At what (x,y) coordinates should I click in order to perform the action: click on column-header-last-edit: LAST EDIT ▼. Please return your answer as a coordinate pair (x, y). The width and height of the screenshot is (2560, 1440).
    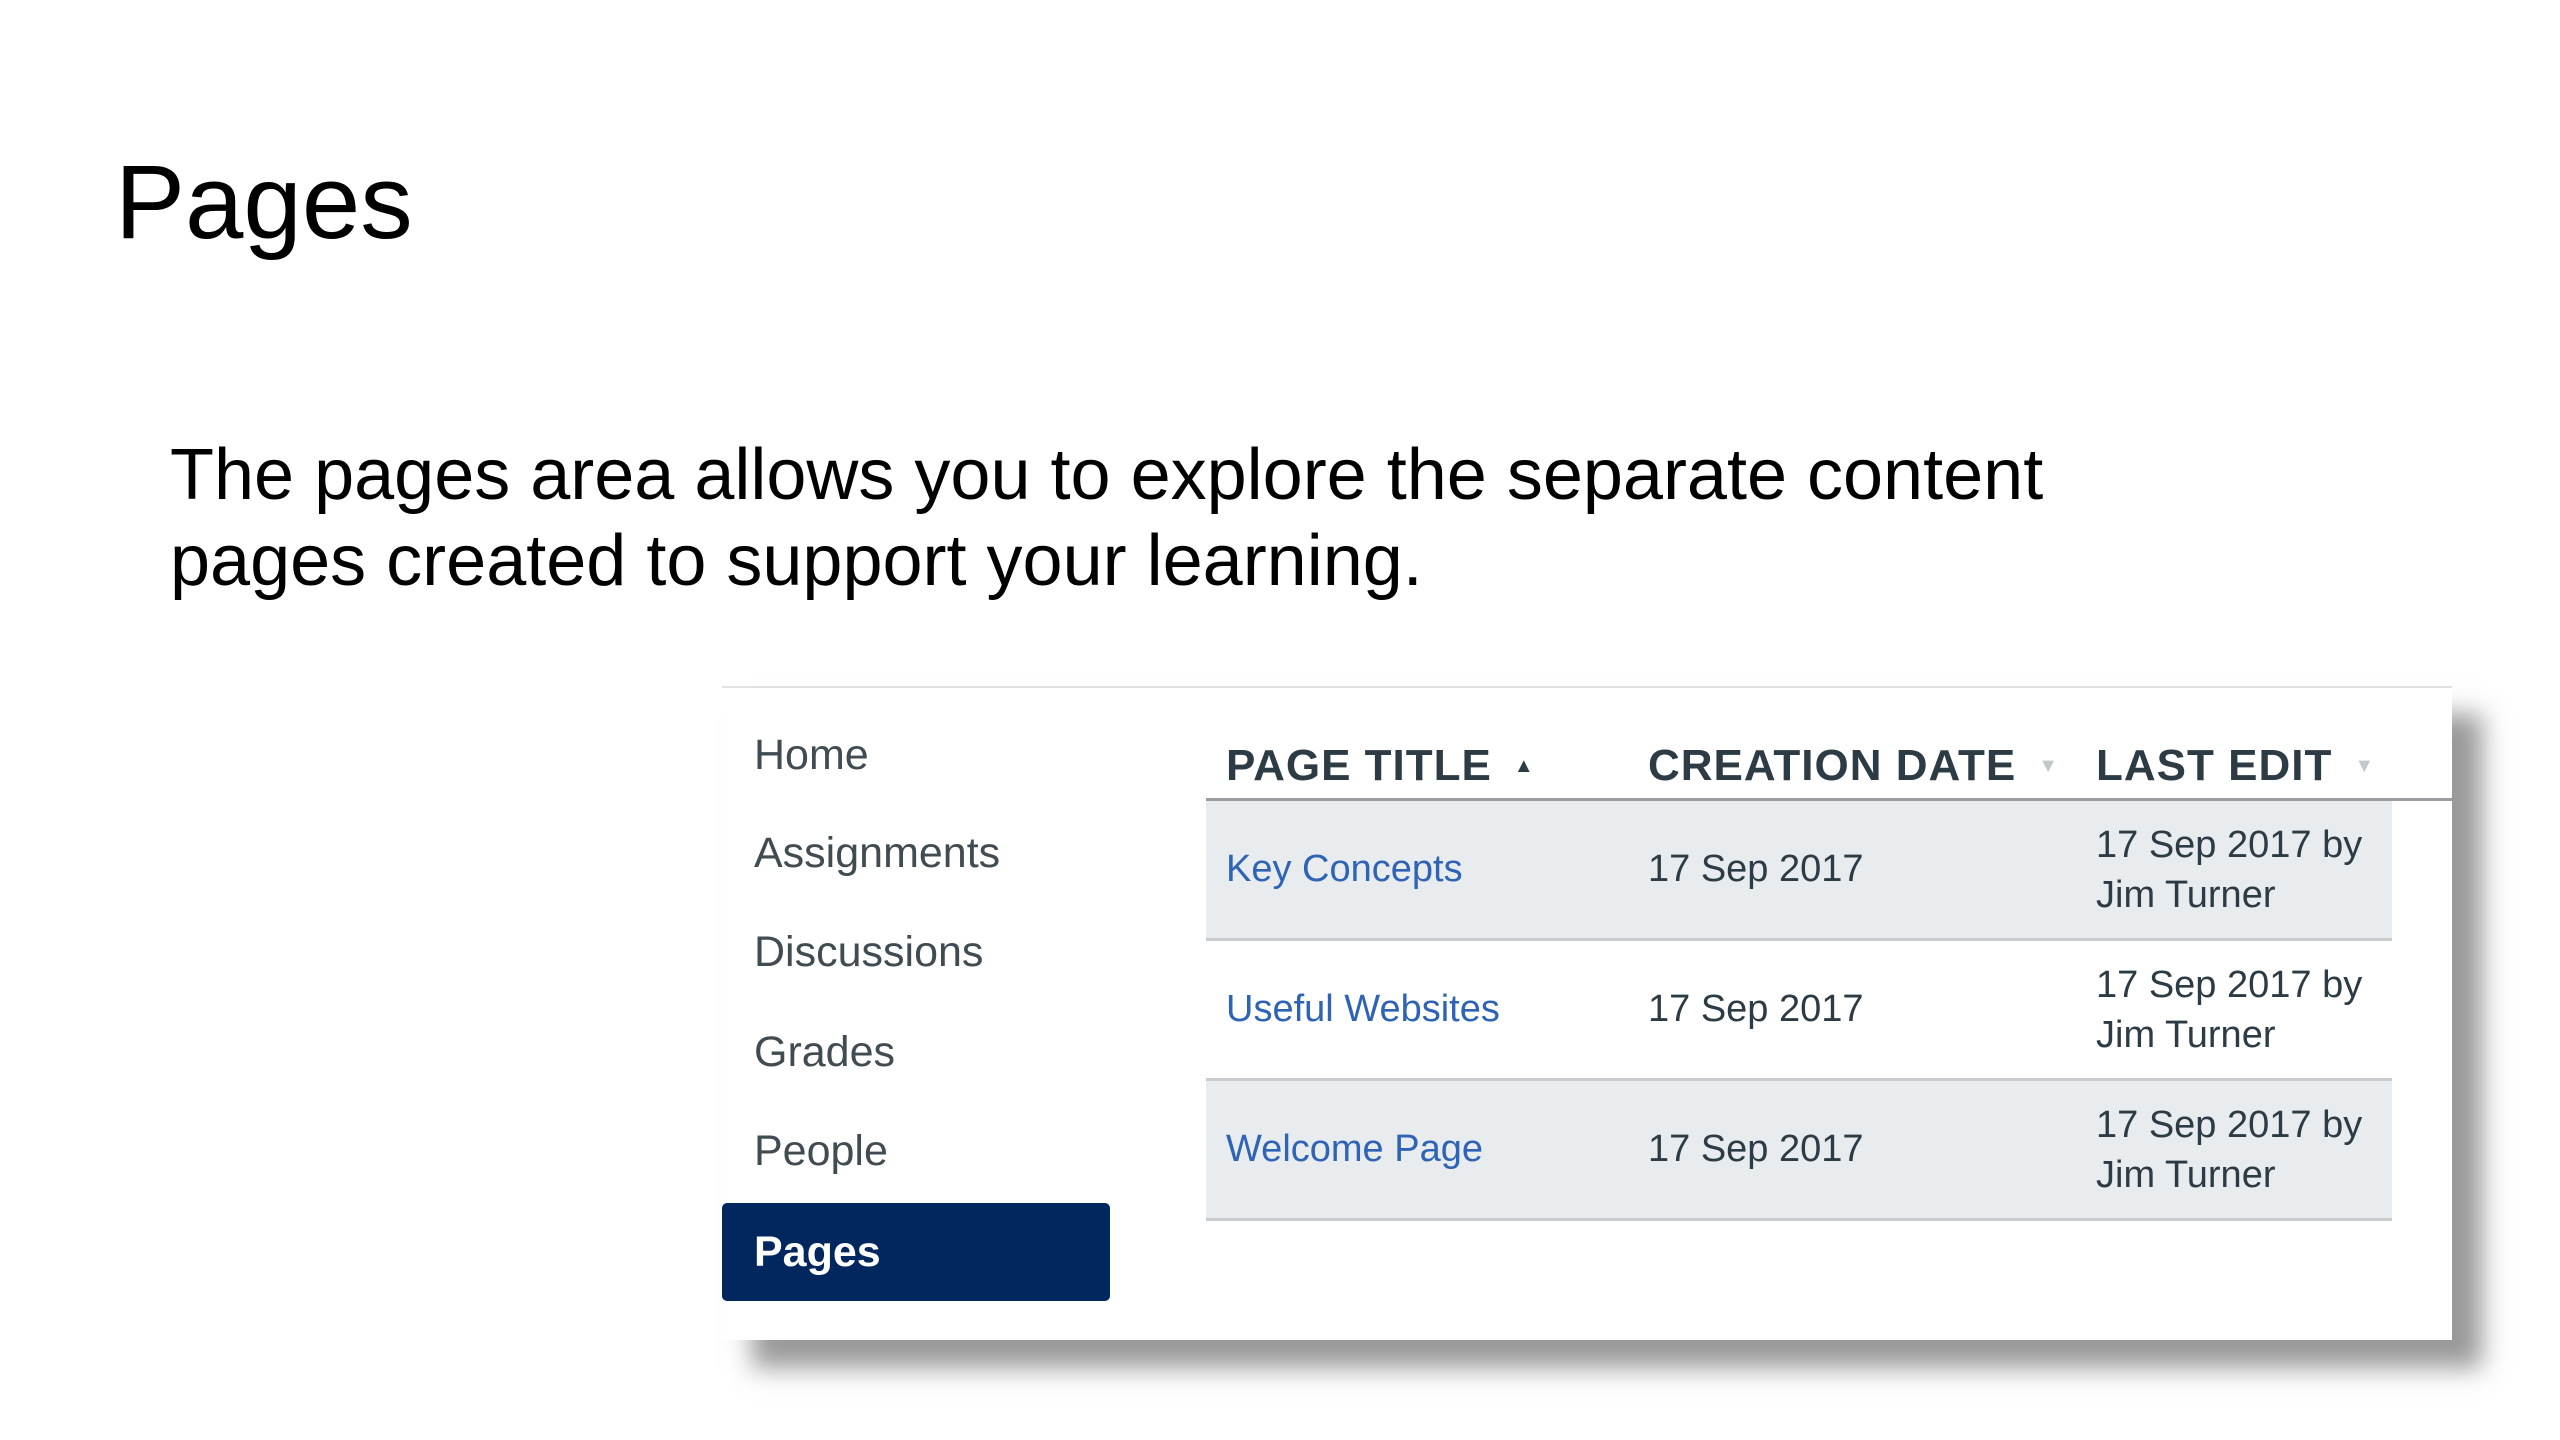
    Looking at the image, I should click on (2235, 766).